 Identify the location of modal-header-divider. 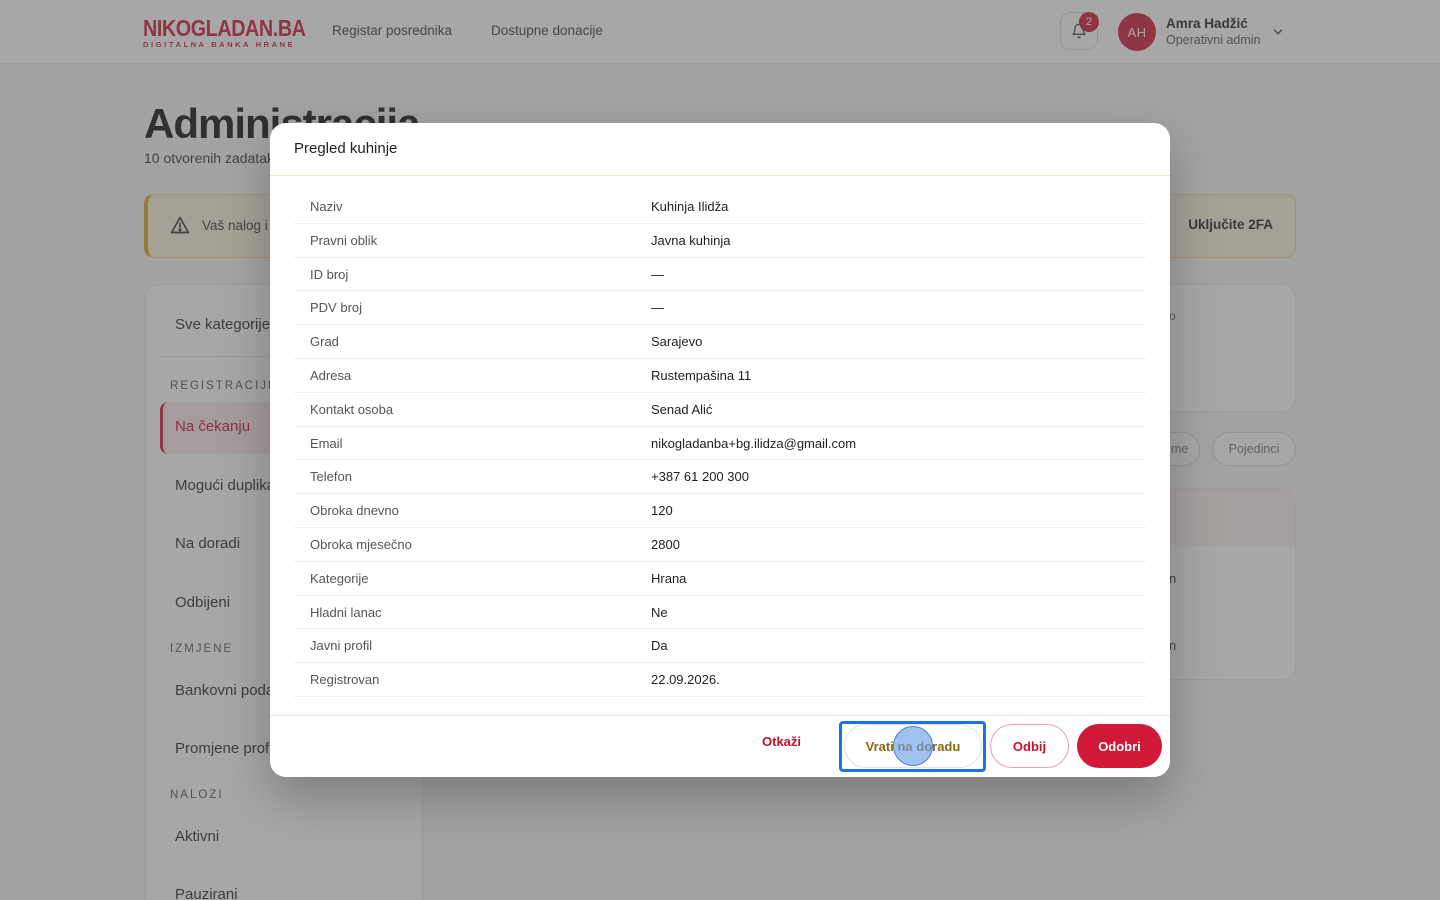
(720, 175).